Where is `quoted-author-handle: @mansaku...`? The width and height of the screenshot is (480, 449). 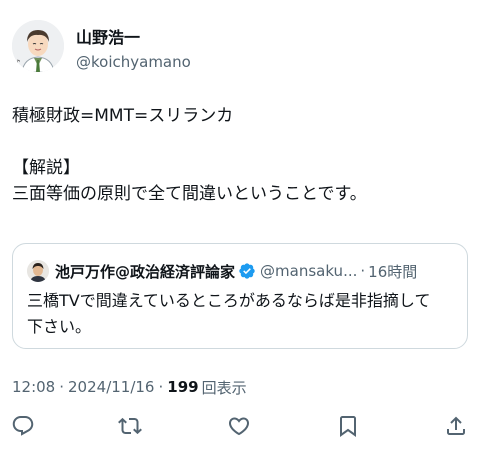 quoted-author-handle: @mansaku... is located at coordinates (309, 271).